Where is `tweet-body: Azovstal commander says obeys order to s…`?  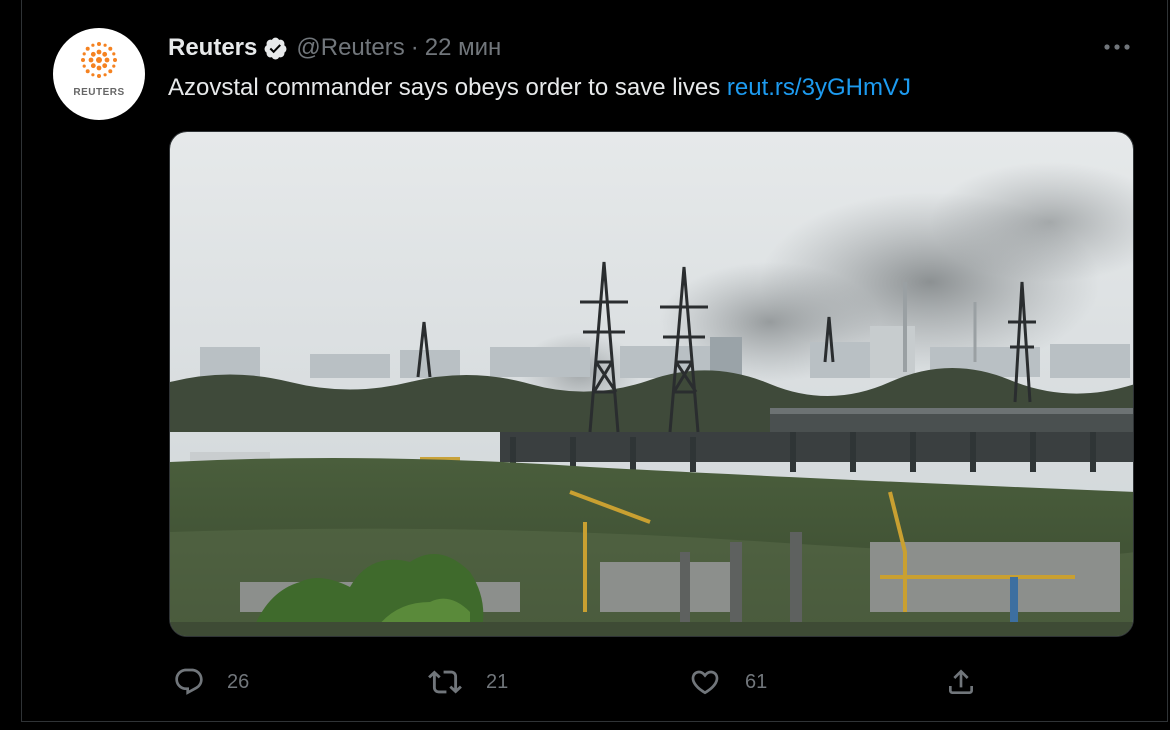 tweet-body: Azovstal commander says obeys order to s… is located at coordinates (444, 87).